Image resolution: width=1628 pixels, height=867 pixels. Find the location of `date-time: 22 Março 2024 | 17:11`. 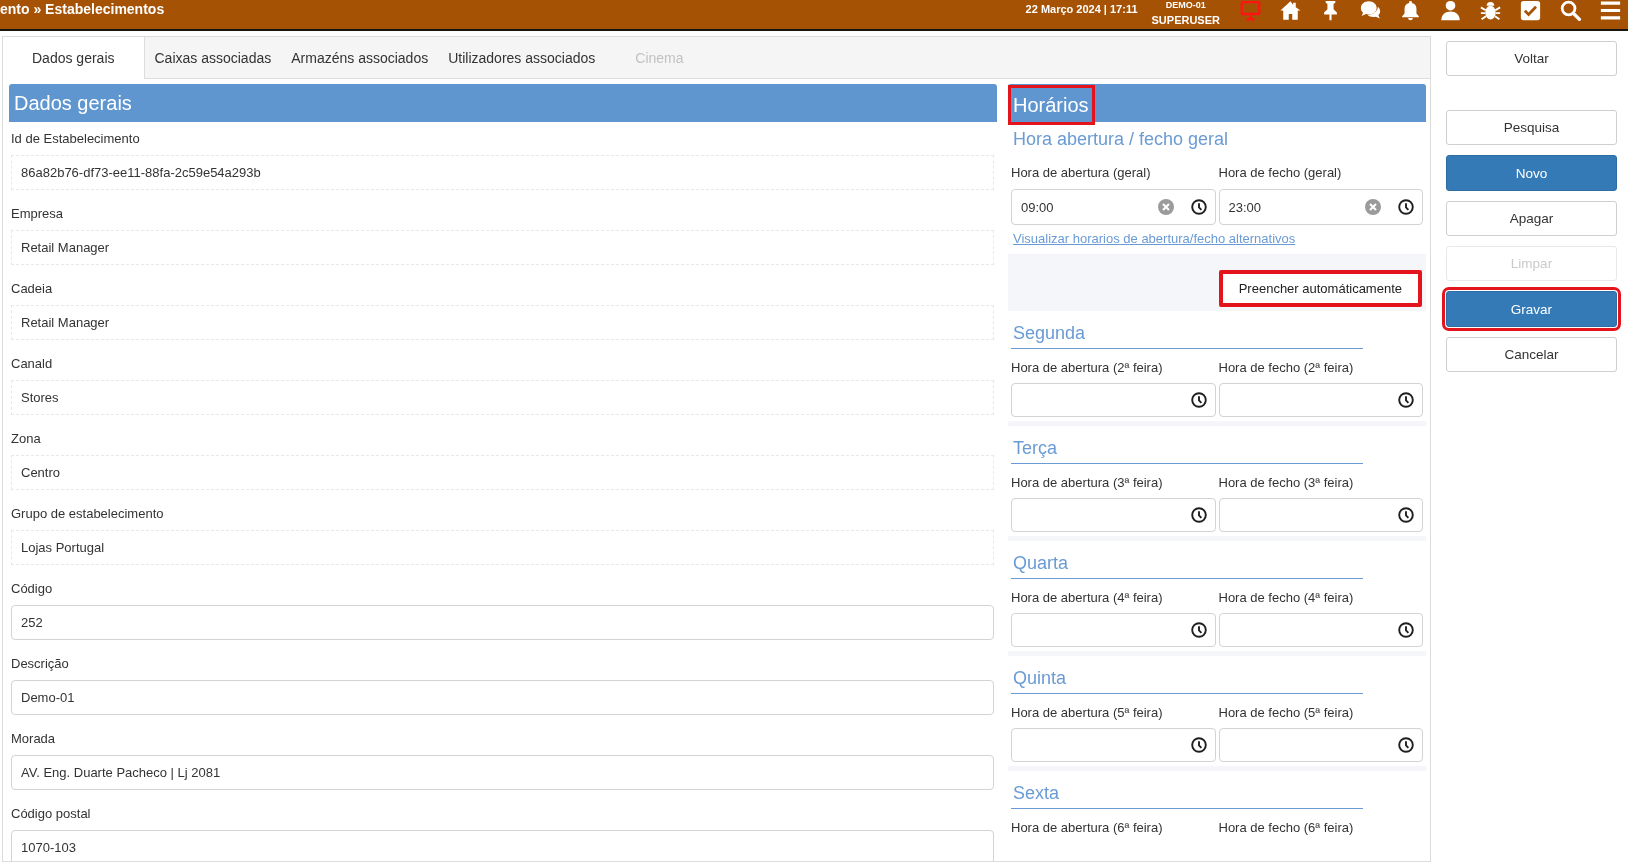

date-time: 22 Março 2024 | 17:11 is located at coordinates (1081, 9).